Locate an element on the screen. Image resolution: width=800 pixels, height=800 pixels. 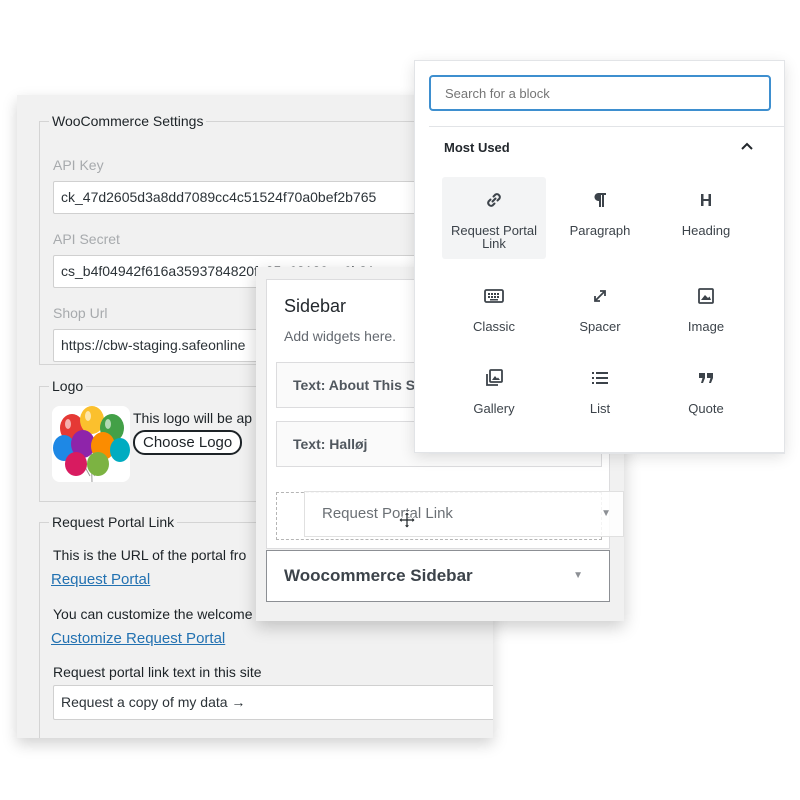
api-secret-label: API Secret is located at coordinates (86, 239).